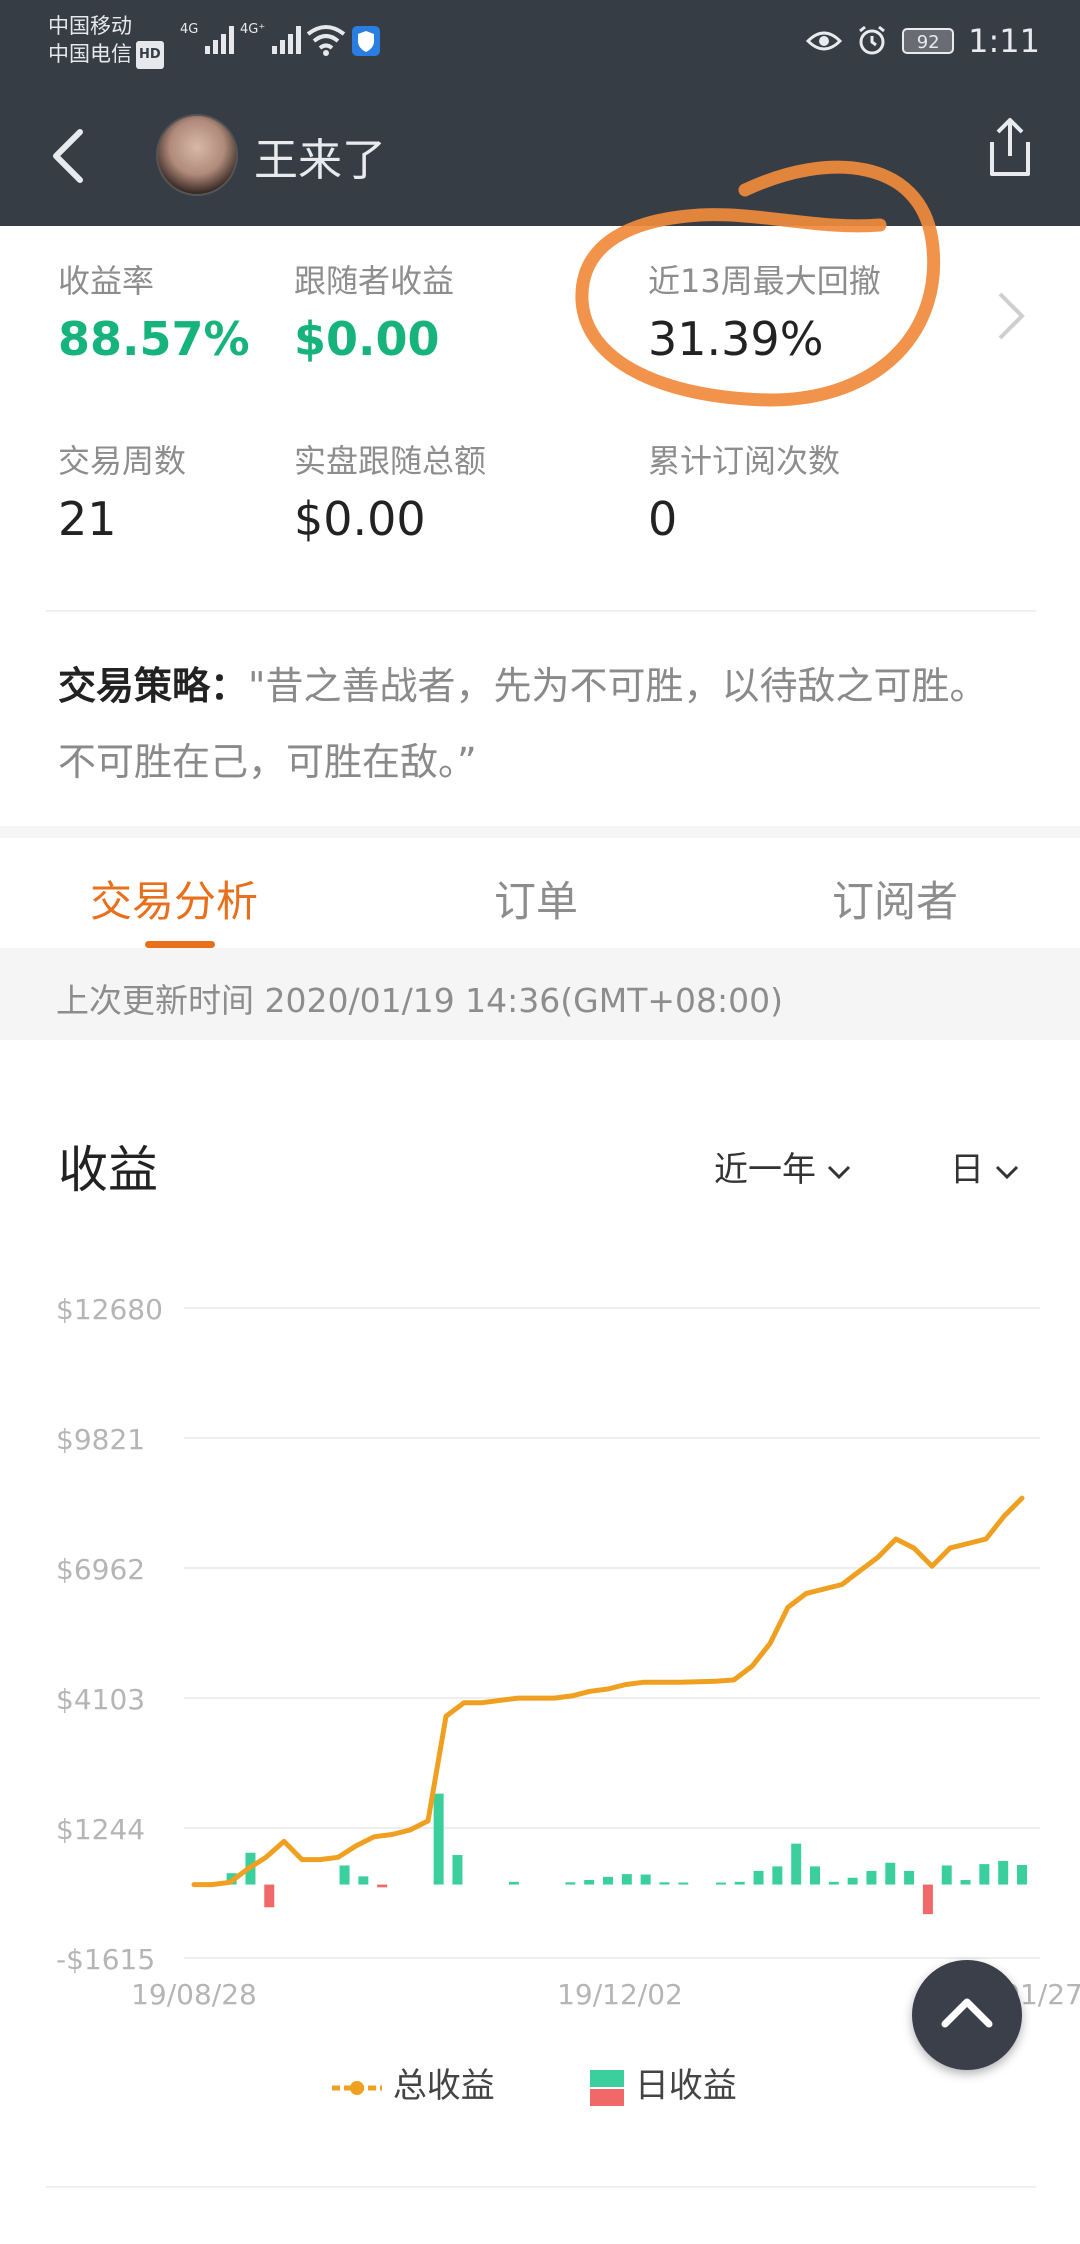 Image resolution: width=1080 pixels, height=2244 pixels. Describe the element at coordinates (194, 1994) in the screenshot. I see `x-tick-label: 19/08/28` at that location.